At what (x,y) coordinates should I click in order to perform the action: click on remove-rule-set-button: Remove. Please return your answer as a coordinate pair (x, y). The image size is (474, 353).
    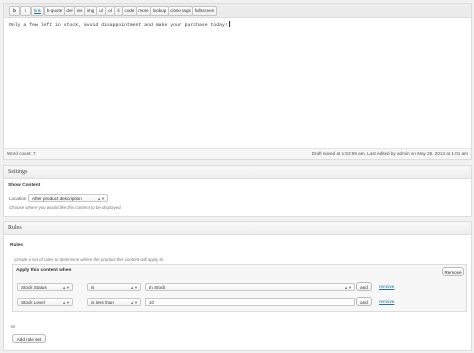
    Looking at the image, I should click on (453, 271).